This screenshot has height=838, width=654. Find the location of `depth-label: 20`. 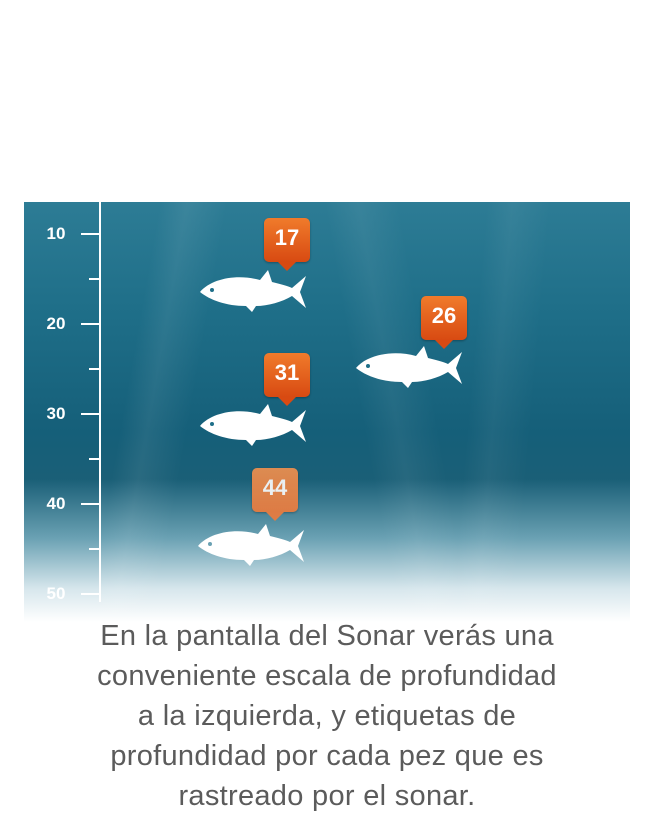

depth-label: 20 is located at coordinates (56, 323).